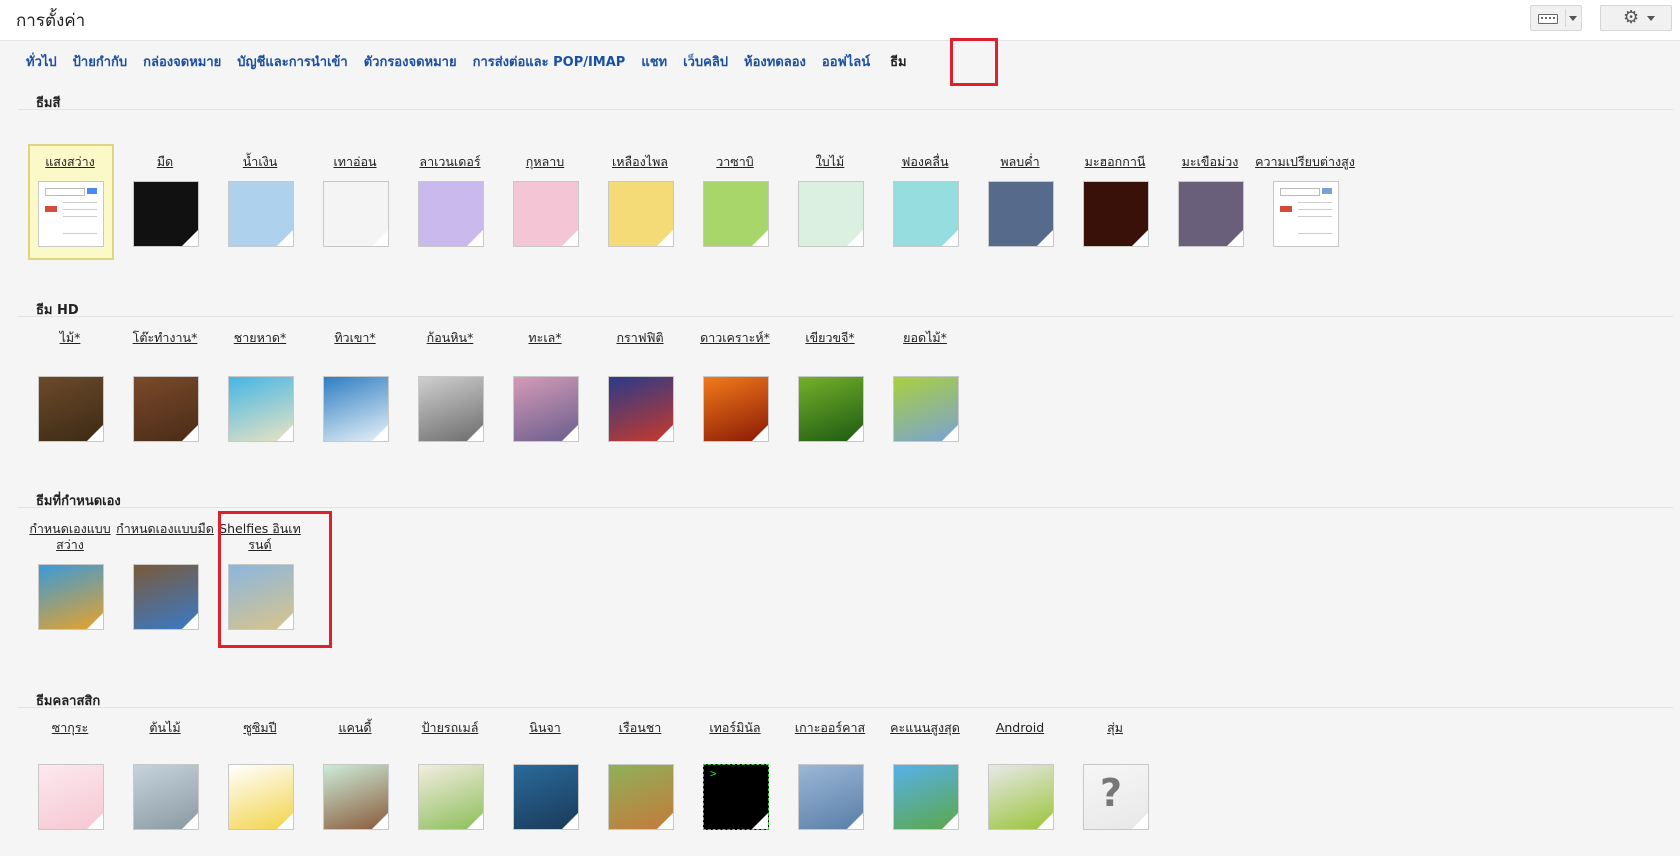  What do you see at coordinates (450, 728) in the screenshot?
I see `theme-label: ป้ายรถเมล์` at bounding box center [450, 728].